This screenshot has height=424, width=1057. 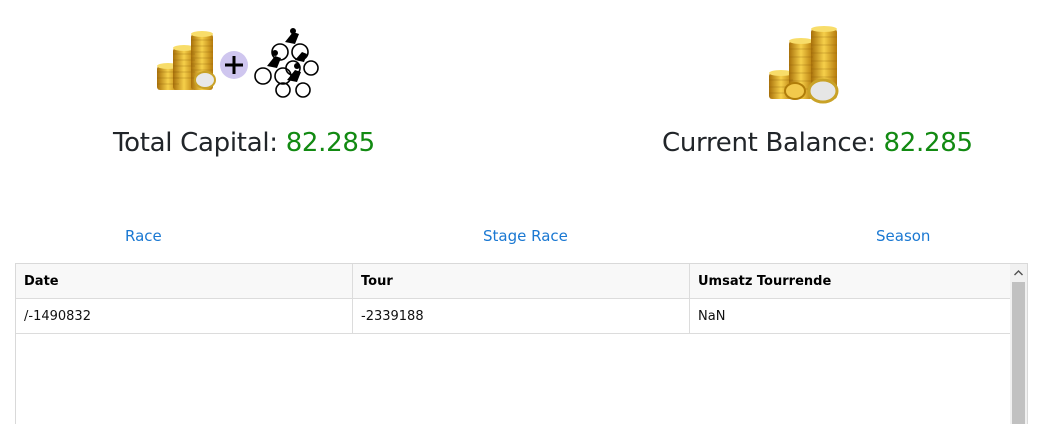 I want to click on balance-icon-group, so click(x=806, y=65).